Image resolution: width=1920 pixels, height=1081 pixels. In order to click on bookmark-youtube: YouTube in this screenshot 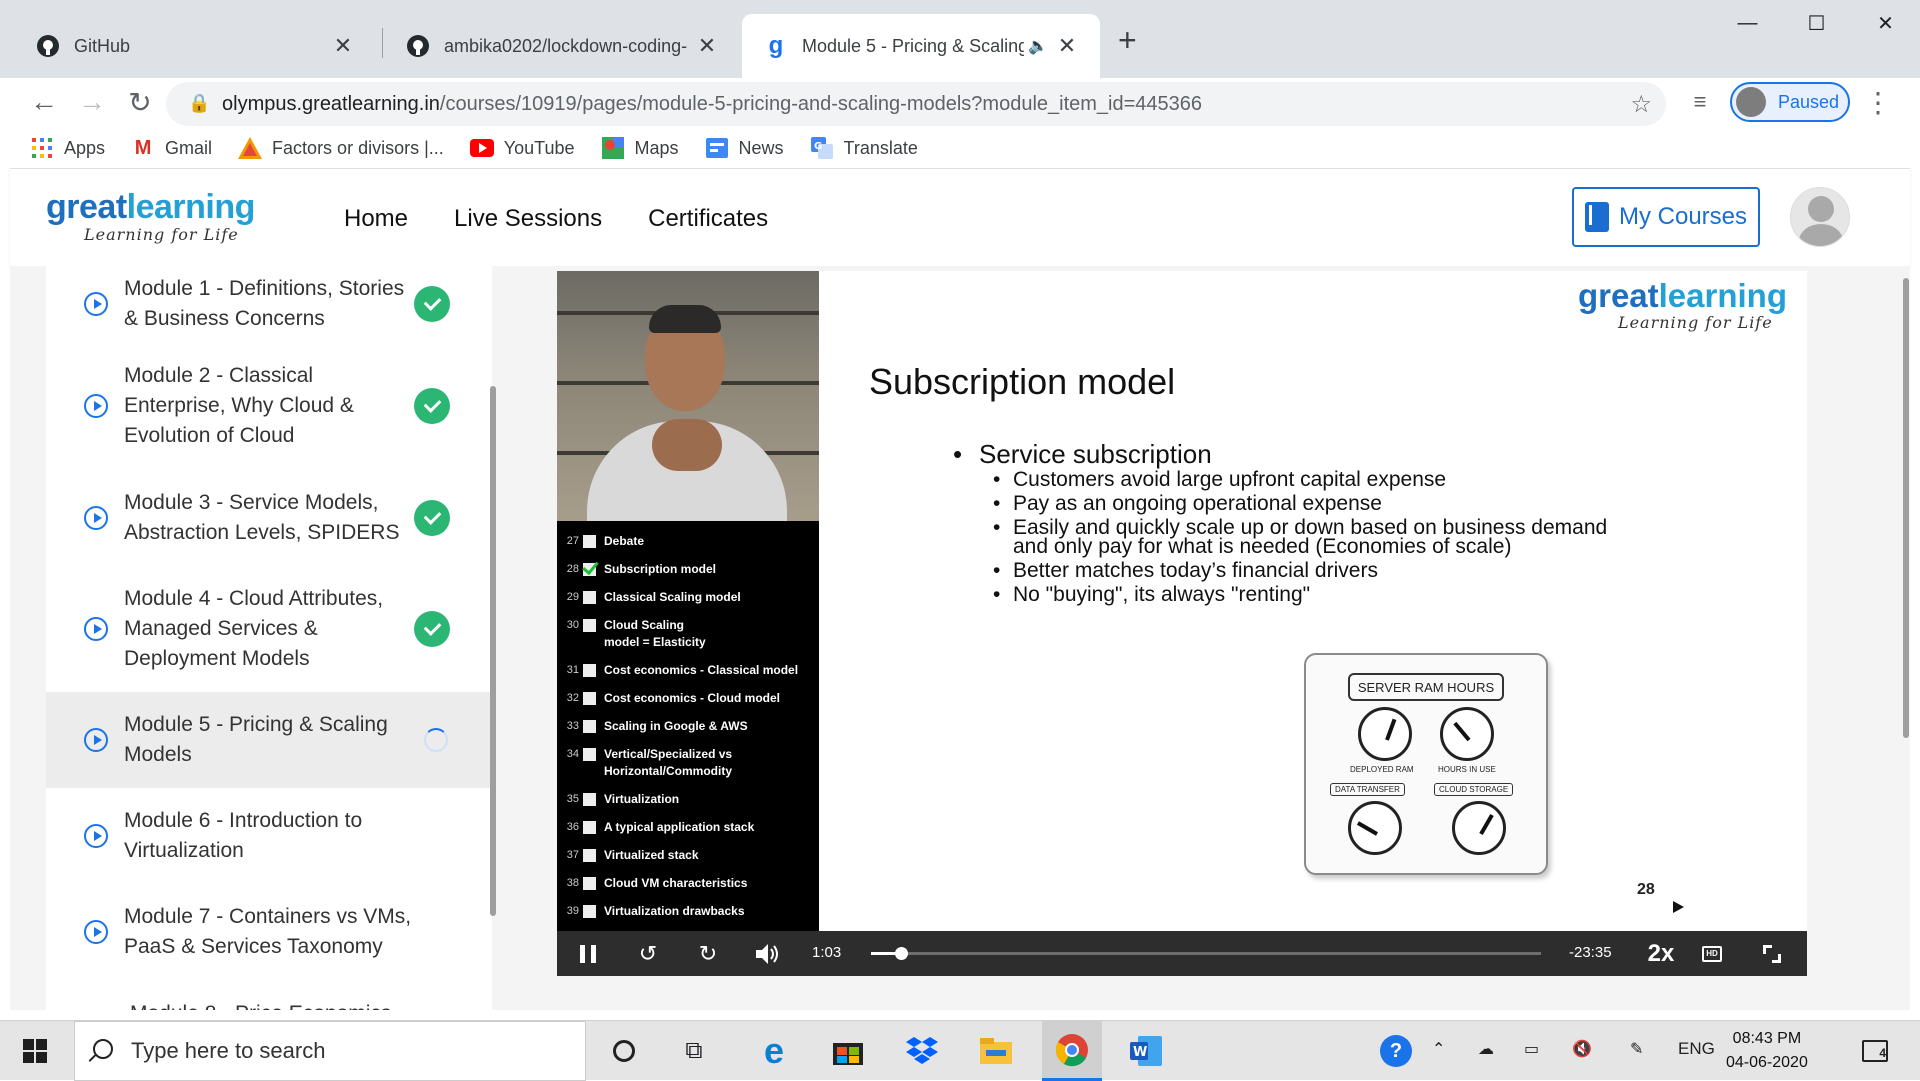, I will do `click(522, 148)`.